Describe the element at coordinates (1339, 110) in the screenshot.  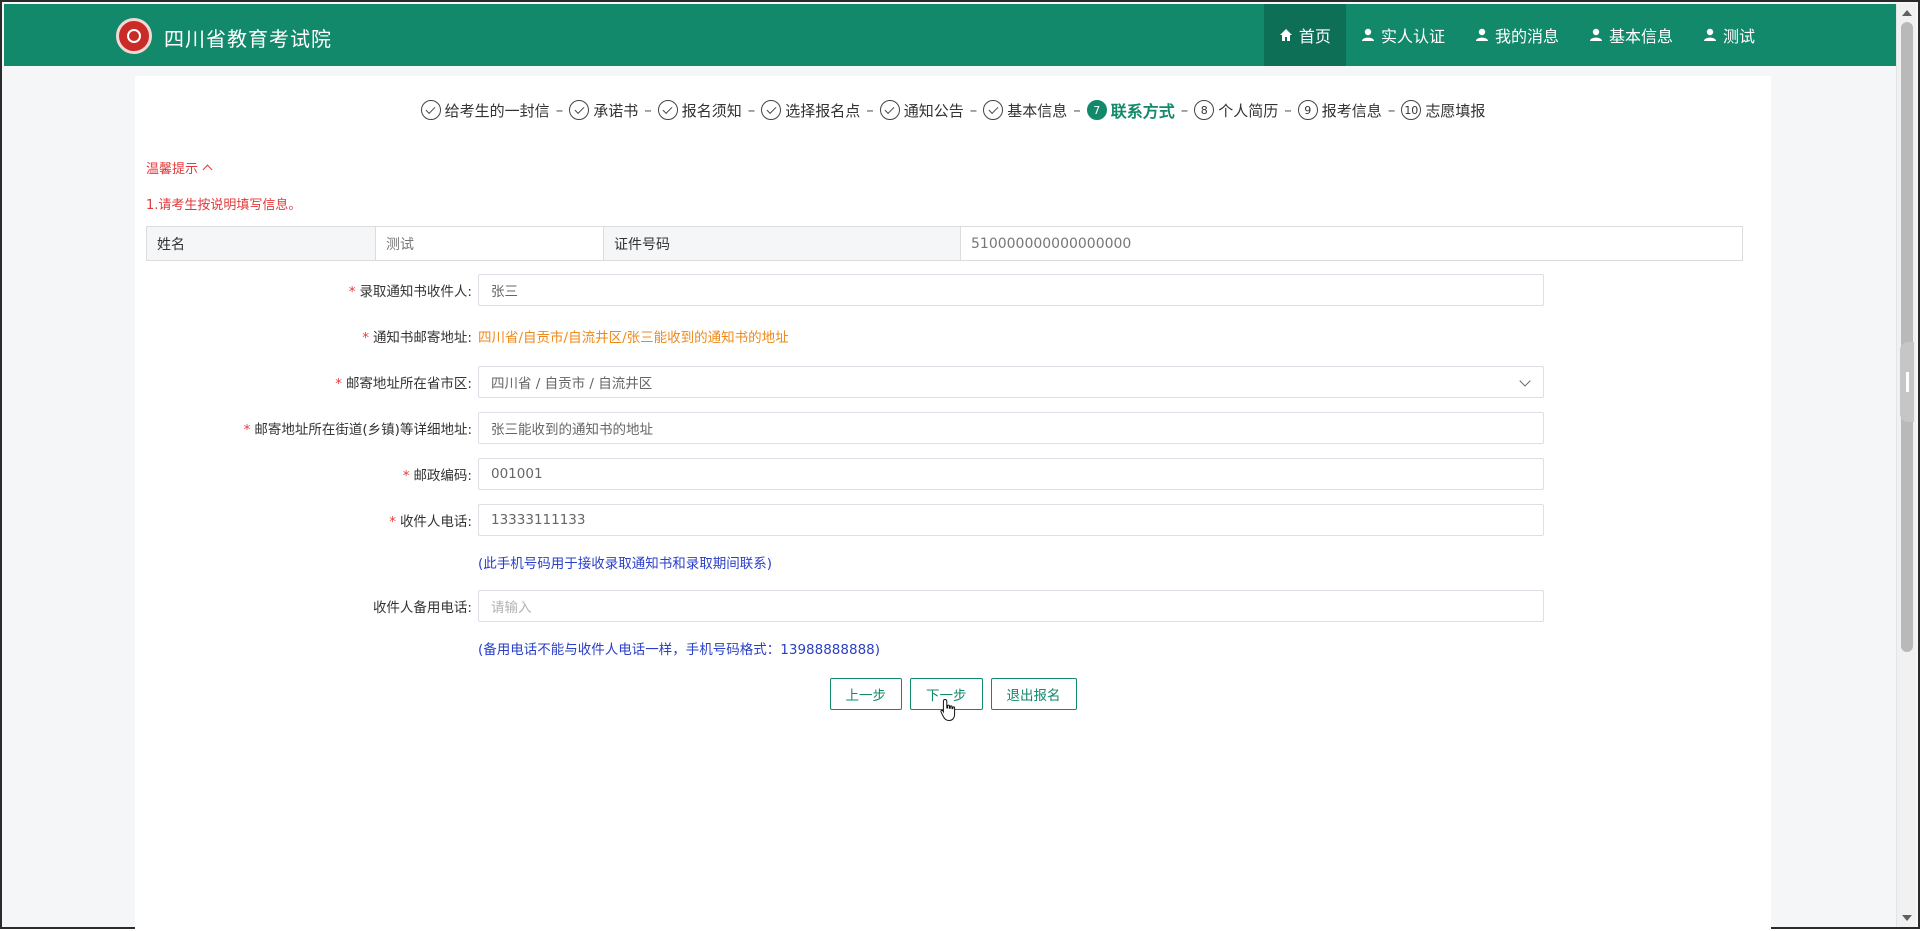
I see `step-exam-info: 9 报考信息` at that location.